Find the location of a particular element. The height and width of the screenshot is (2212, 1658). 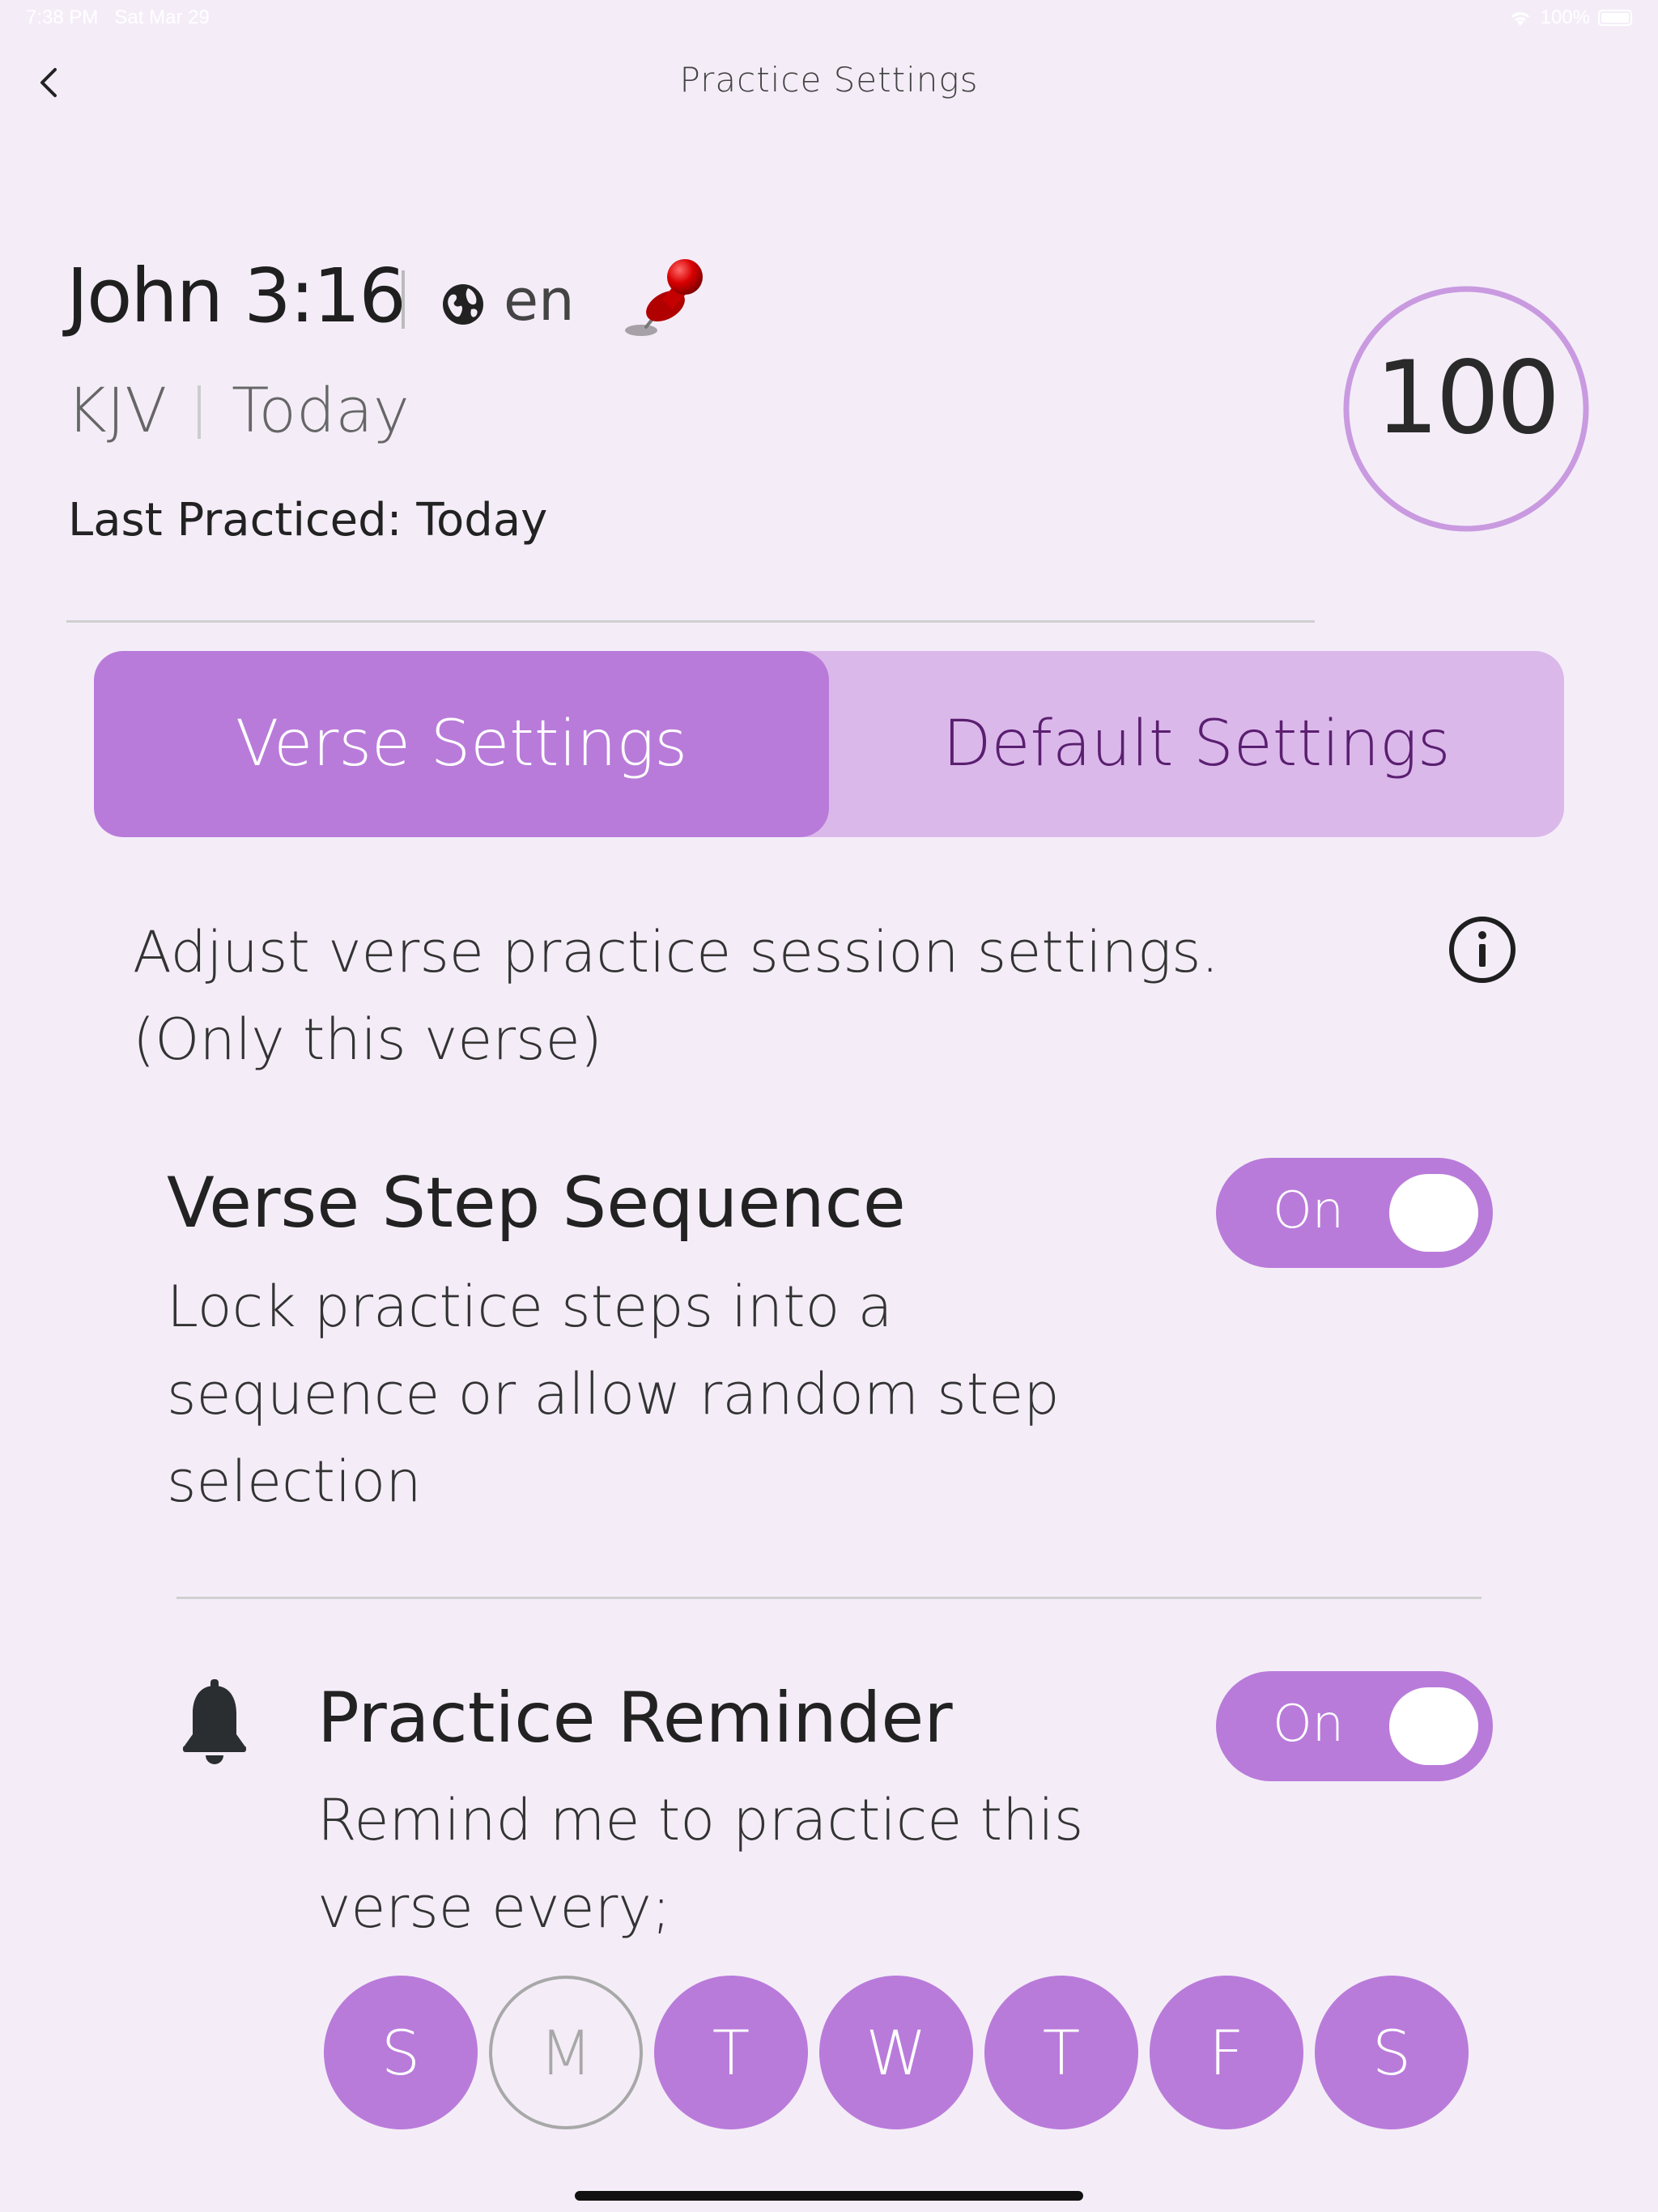

battery-percent: 100% is located at coordinates (1565, 17).